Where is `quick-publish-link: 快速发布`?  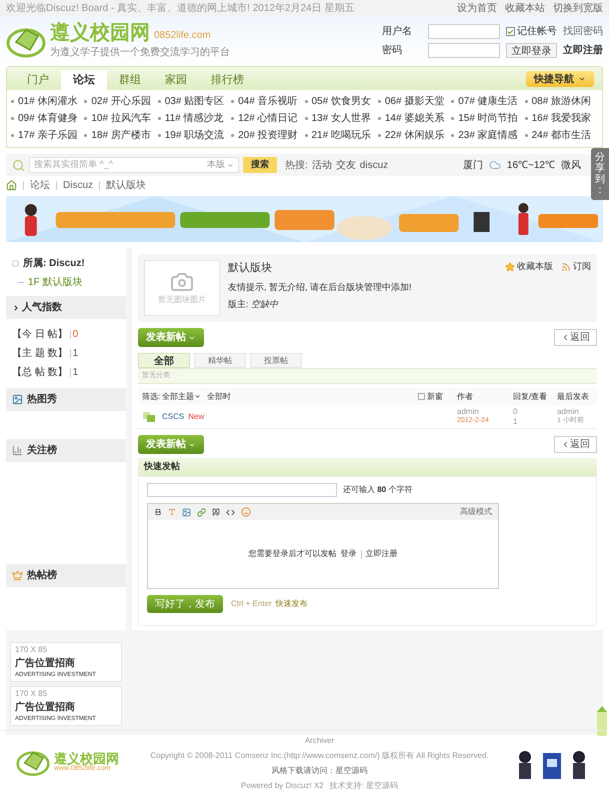 quick-publish-link: 快速发布 is located at coordinates (292, 604).